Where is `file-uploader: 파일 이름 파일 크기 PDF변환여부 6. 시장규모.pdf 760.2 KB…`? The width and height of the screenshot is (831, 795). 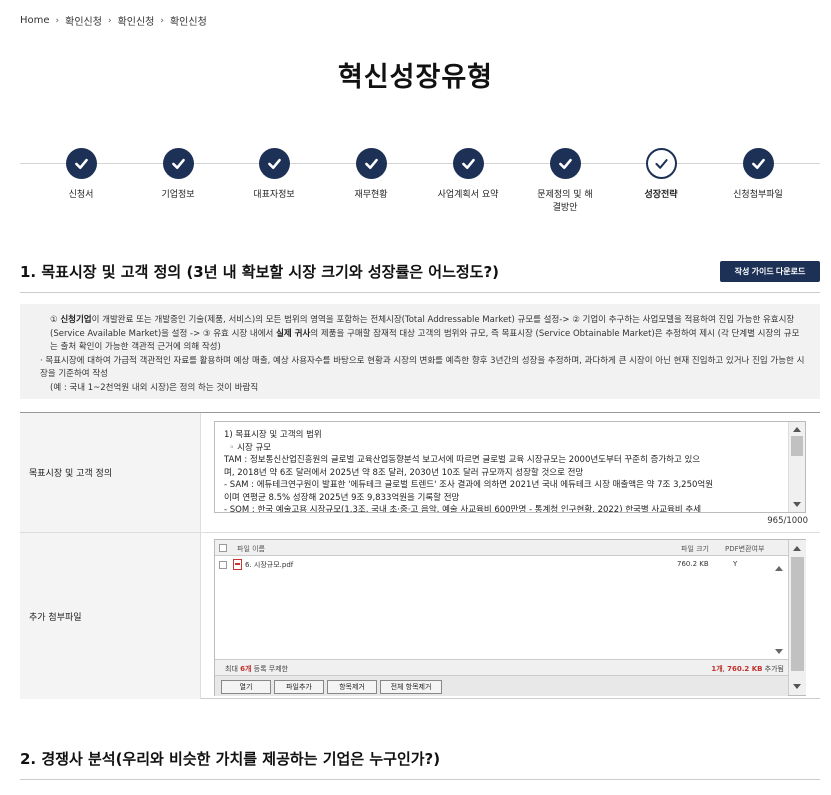
file-uploader: 파일 이름 파일 크기 PDF변환여부 6. 시장규모.pdf 760.2 KB… is located at coordinates (510, 617).